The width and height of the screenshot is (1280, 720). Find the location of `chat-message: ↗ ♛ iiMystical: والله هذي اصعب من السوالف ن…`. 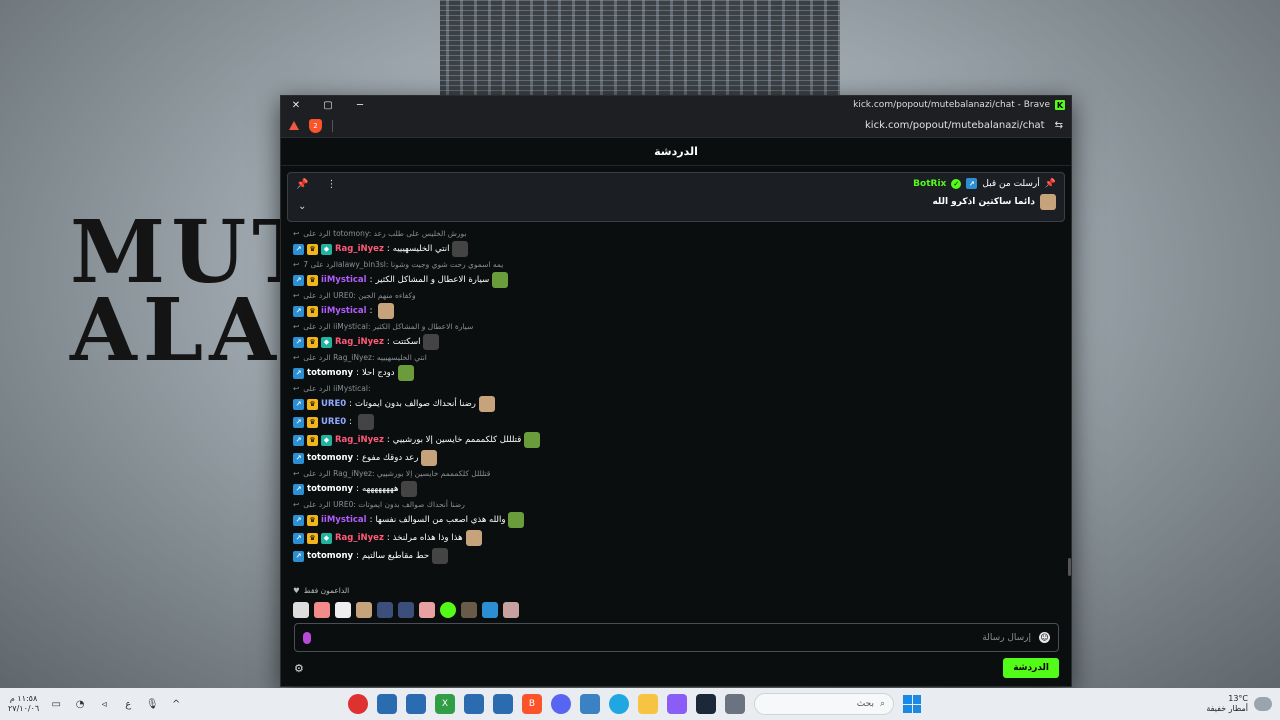

chat-message: ↗ ♛ iiMystical: والله هذي اصعب من السوالف ن… is located at coordinates (673, 520).